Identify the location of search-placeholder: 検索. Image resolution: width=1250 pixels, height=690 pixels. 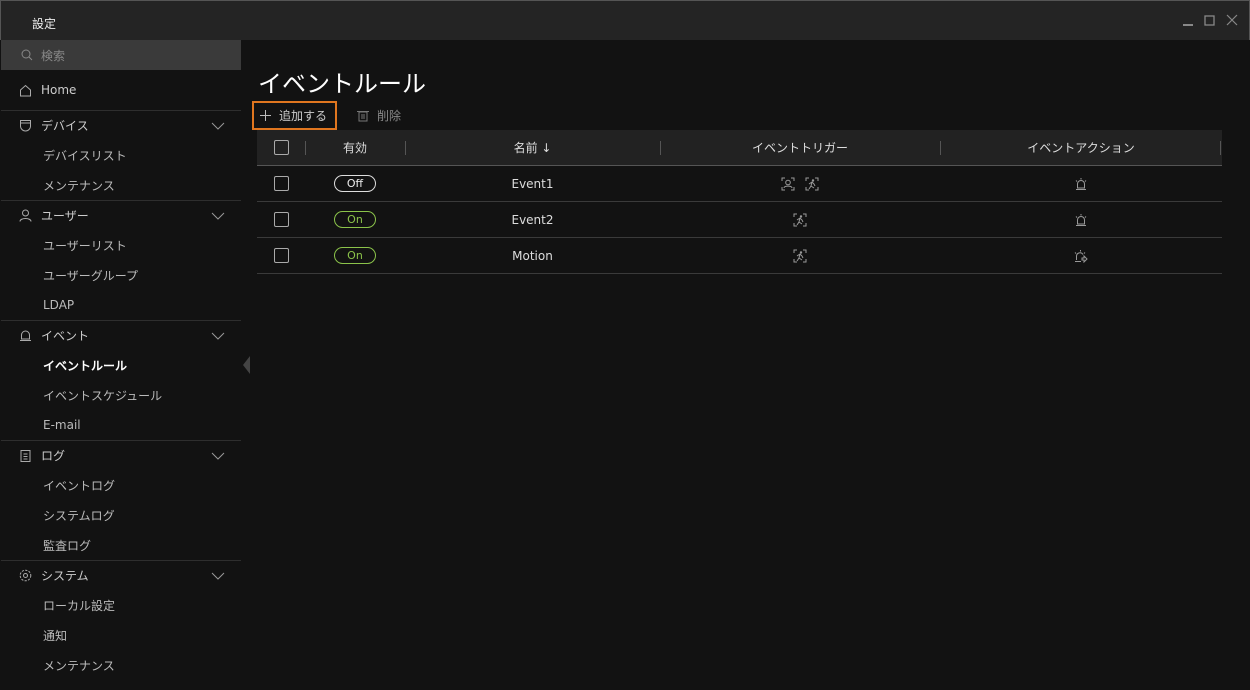
(53, 55).